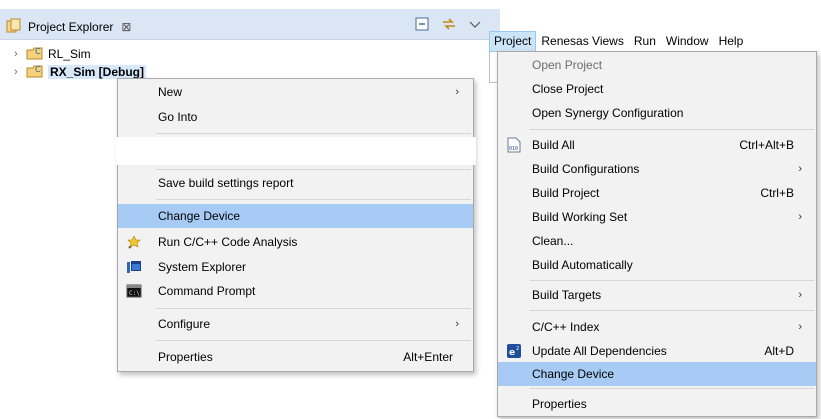 The height and width of the screenshot is (419, 821). What do you see at coordinates (580, 217) in the screenshot?
I see `menu-item-label: Build Working Set` at bounding box center [580, 217].